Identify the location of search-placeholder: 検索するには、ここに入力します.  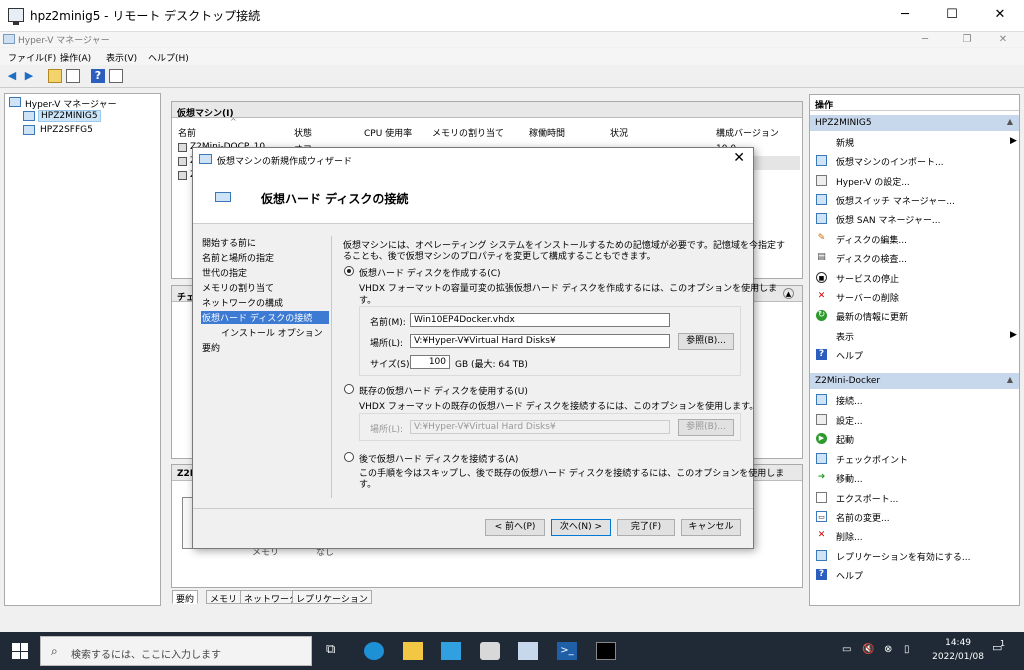
(146, 655).